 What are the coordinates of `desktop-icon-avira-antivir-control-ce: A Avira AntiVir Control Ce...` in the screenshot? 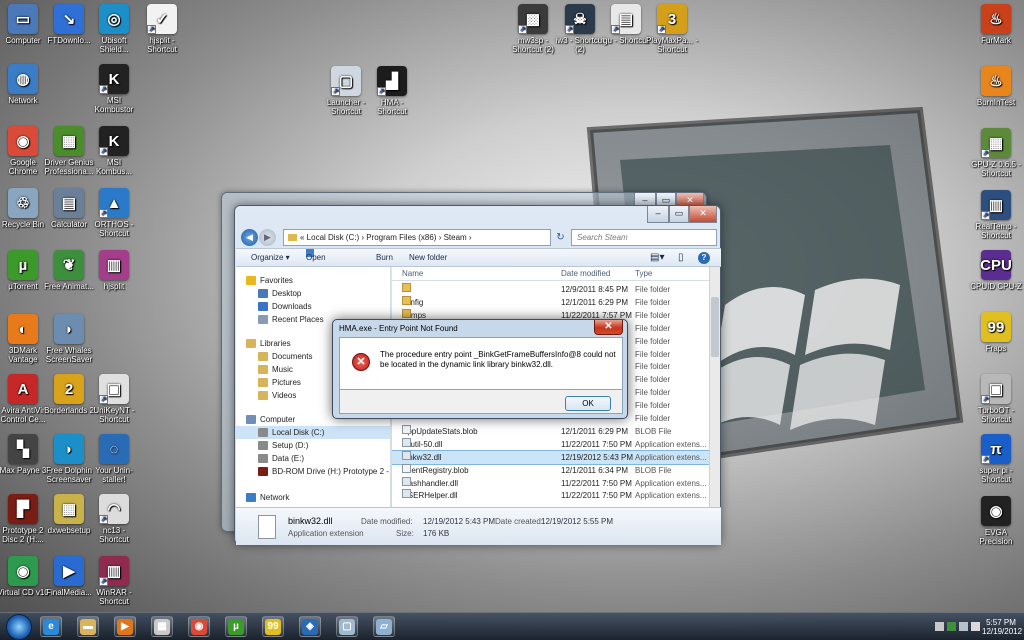 It's located at (24, 399).